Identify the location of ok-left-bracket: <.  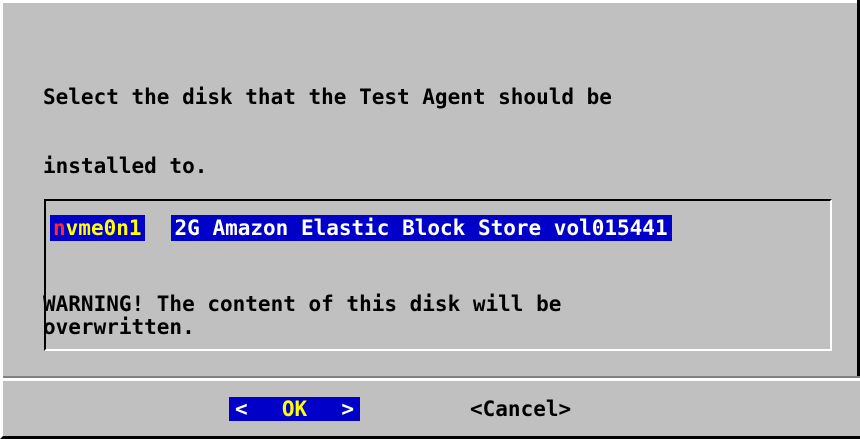
(241, 409).